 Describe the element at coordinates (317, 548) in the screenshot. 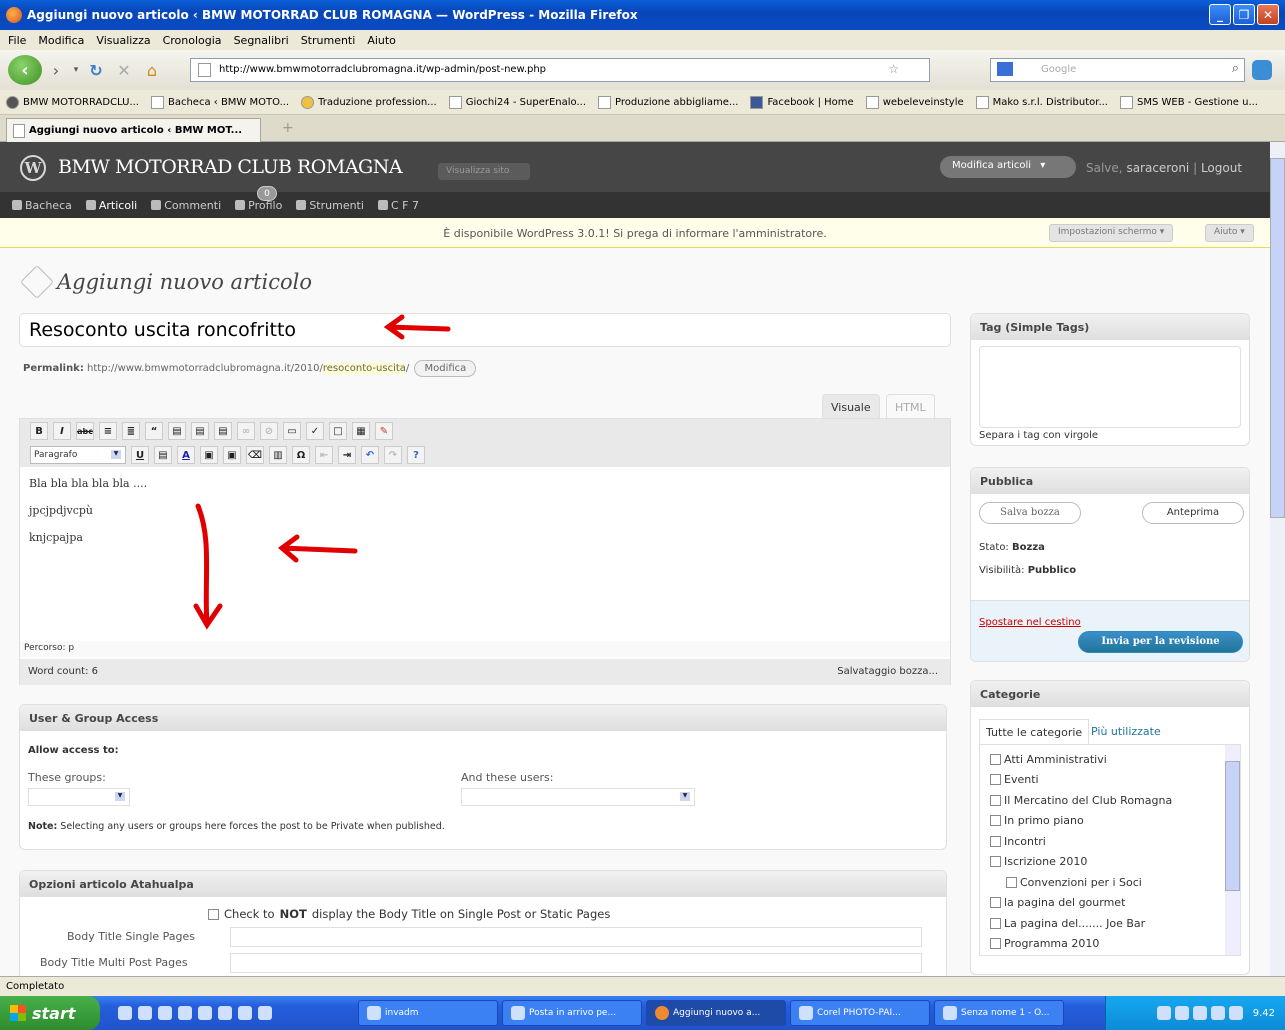

I see `arrow-editor-horizontal` at that location.